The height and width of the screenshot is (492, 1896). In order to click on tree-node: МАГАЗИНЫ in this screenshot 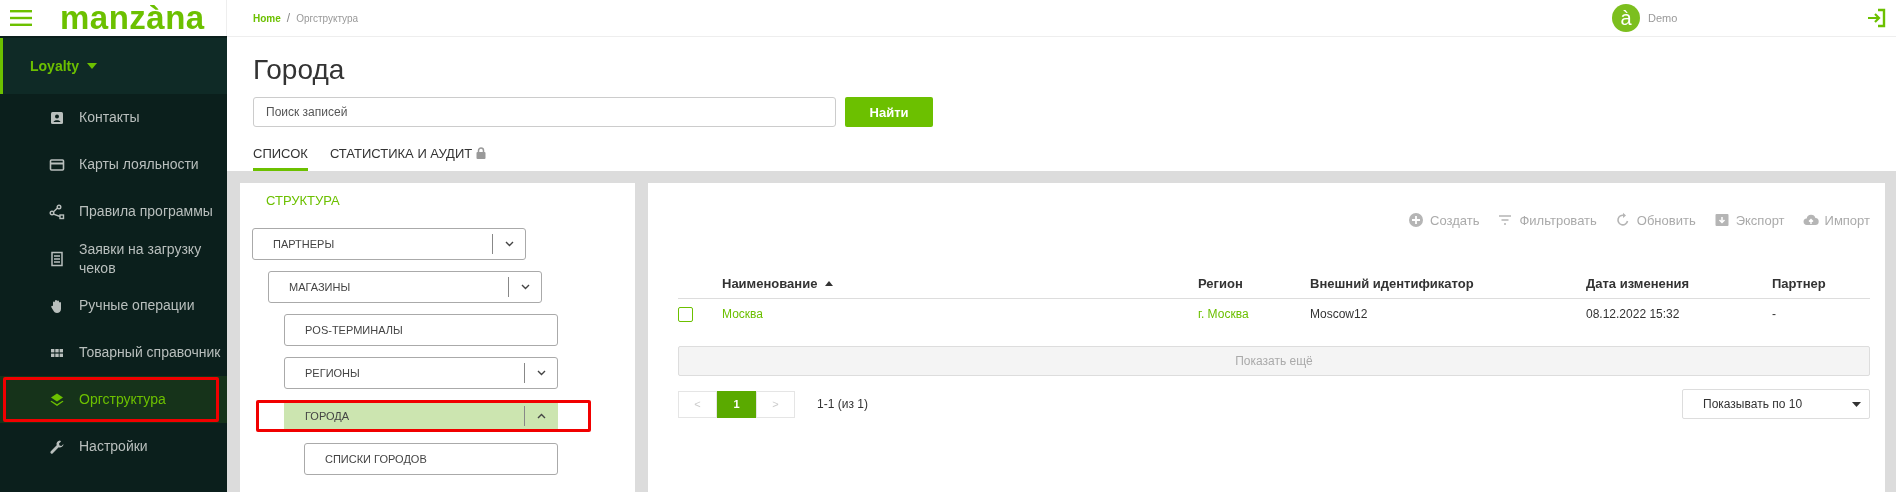, I will do `click(405, 287)`.